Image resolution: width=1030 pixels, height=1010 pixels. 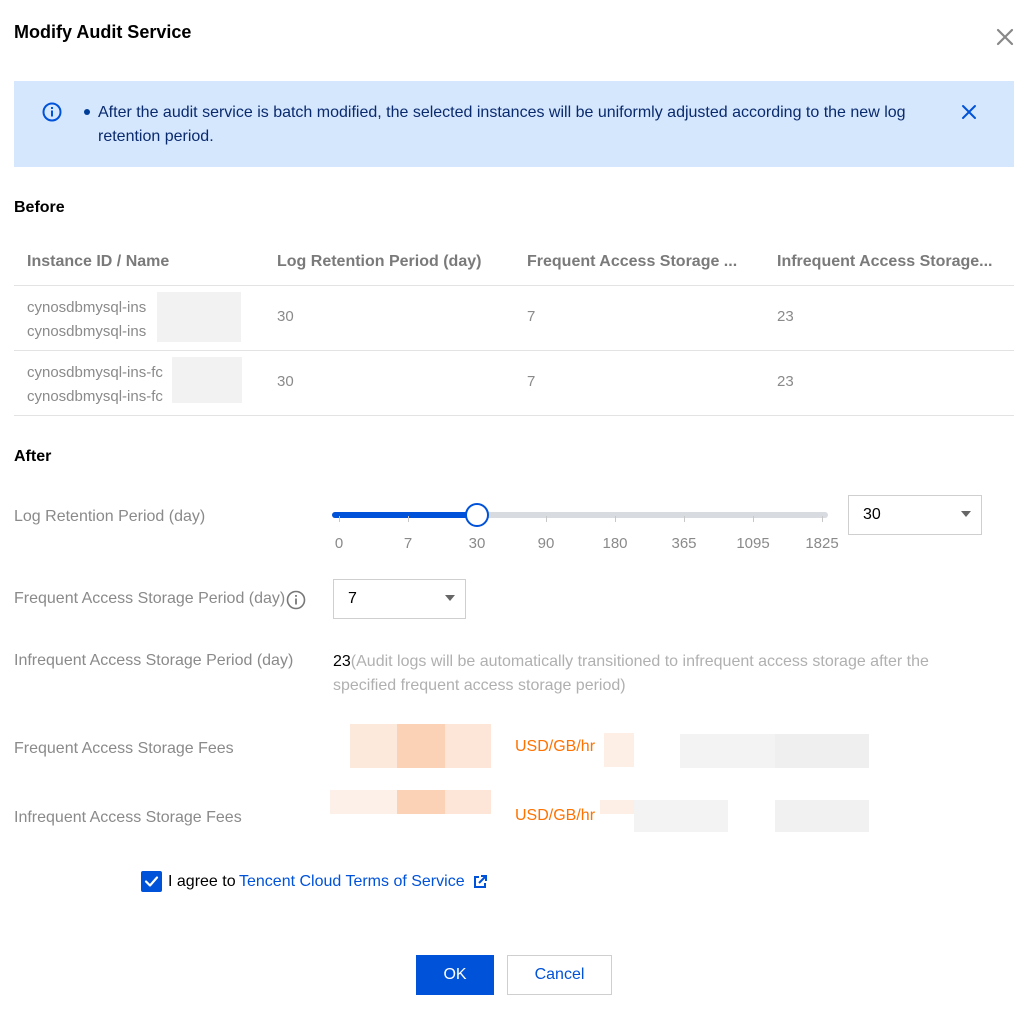 What do you see at coordinates (352, 598) in the screenshot?
I see `frequent-select-value: 7` at bounding box center [352, 598].